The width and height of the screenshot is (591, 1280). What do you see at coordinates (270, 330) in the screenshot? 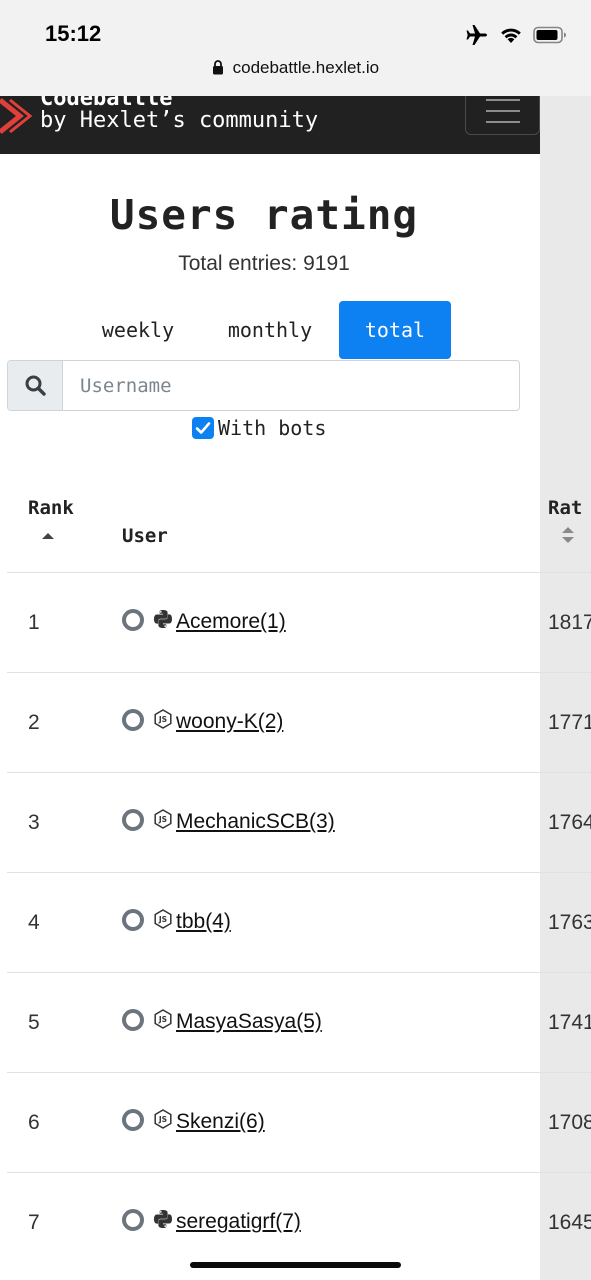
I see `tab-monthly: monthly` at bounding box center [270, 330].